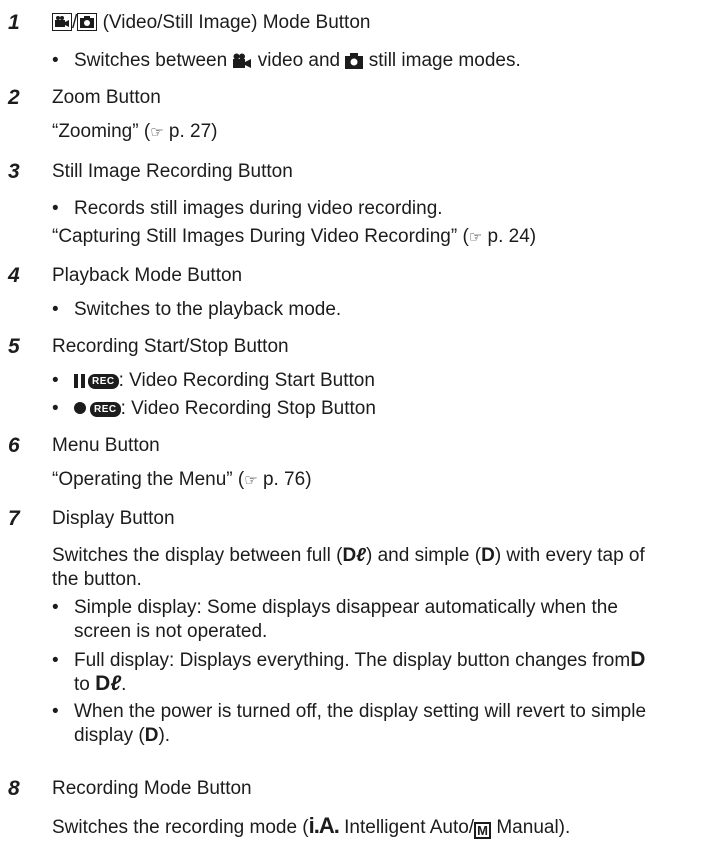 The height and width of the screenshot is (863, 709). I want to click on intelligent-auto-icon: i.A., so click(324, 825).